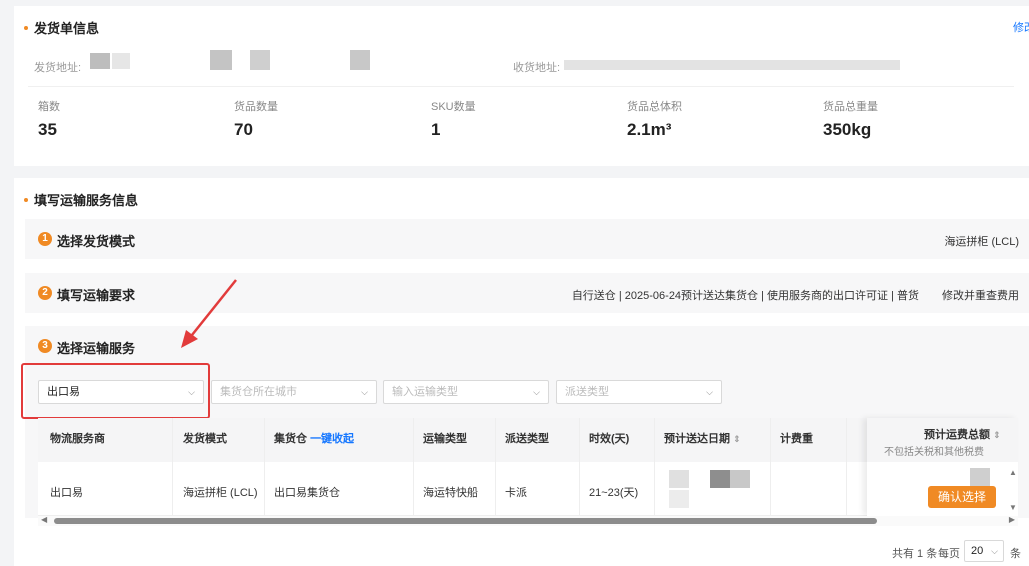 The image size is (1029, 566). What do you see at coordinates (915, 554) in the screenshot?
I see `pagination-total: 共有 1 条` at bounding box center [915, 554].